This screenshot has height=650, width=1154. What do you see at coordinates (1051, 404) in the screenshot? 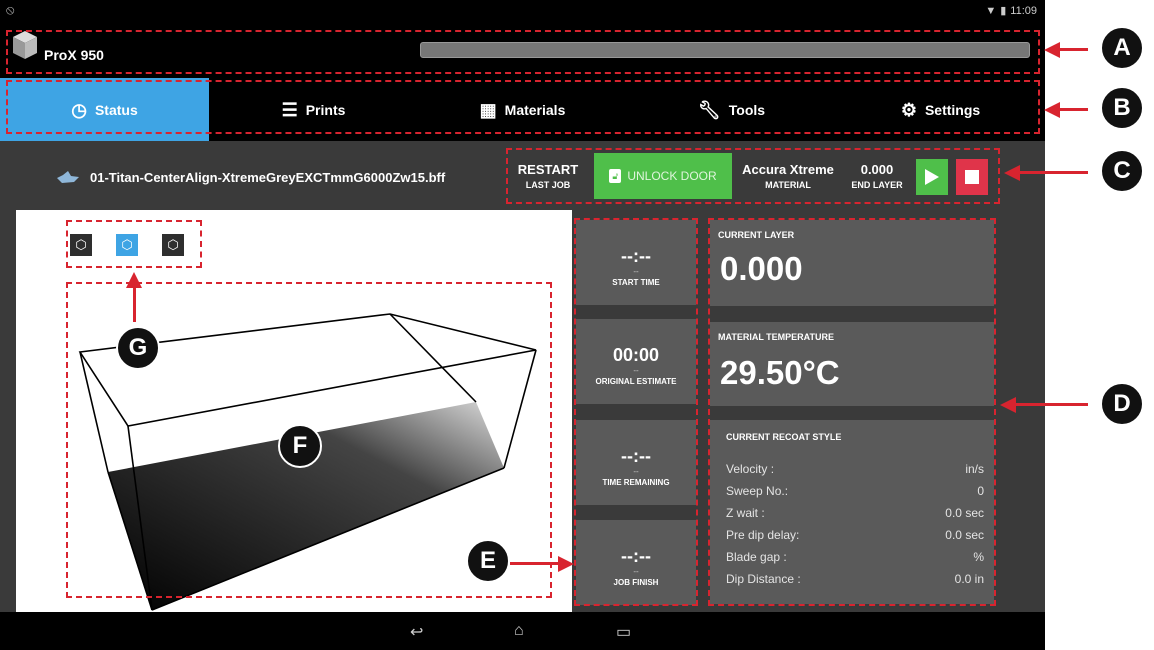
I see `arrow-d` at bounding box center [1051, 404].